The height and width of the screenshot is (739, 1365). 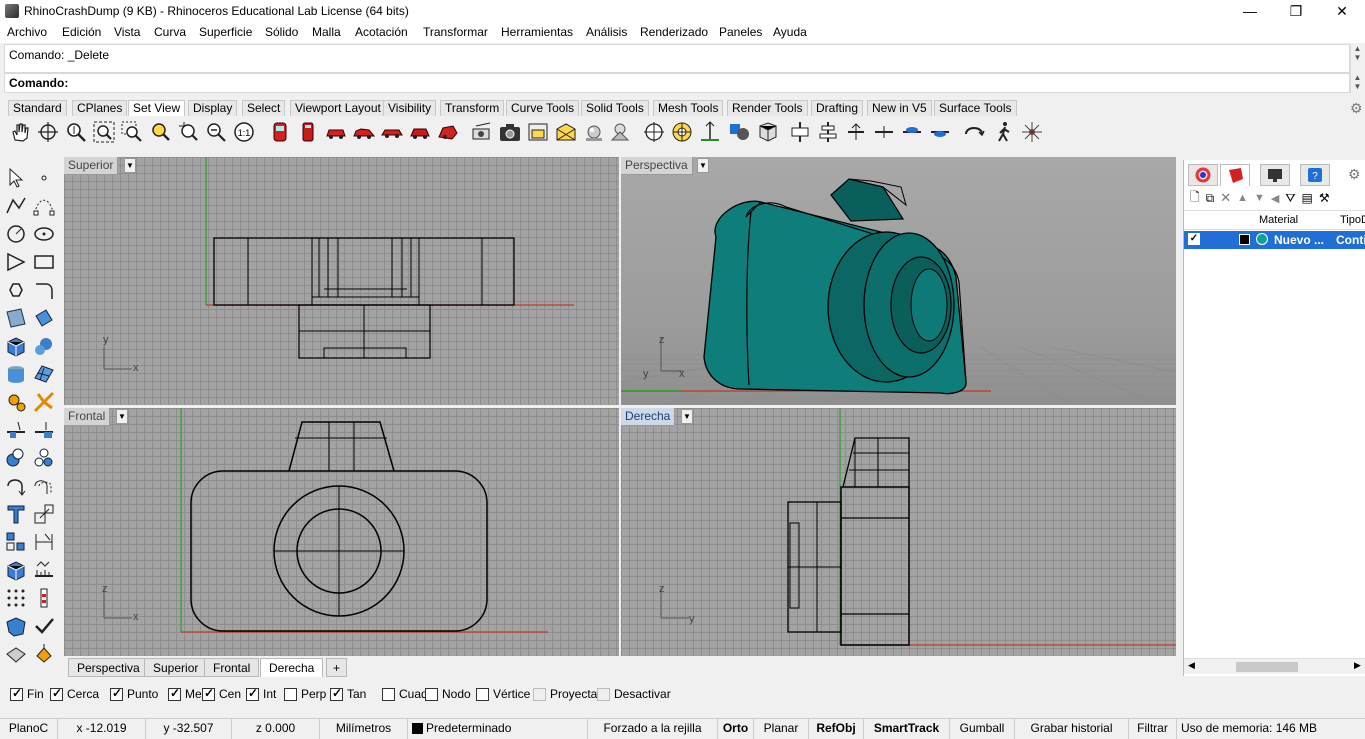 What do you see at coordinates (308, 132) in the screenshot?
I see `named-view-red2-icon` at bounding box center [308, 132].